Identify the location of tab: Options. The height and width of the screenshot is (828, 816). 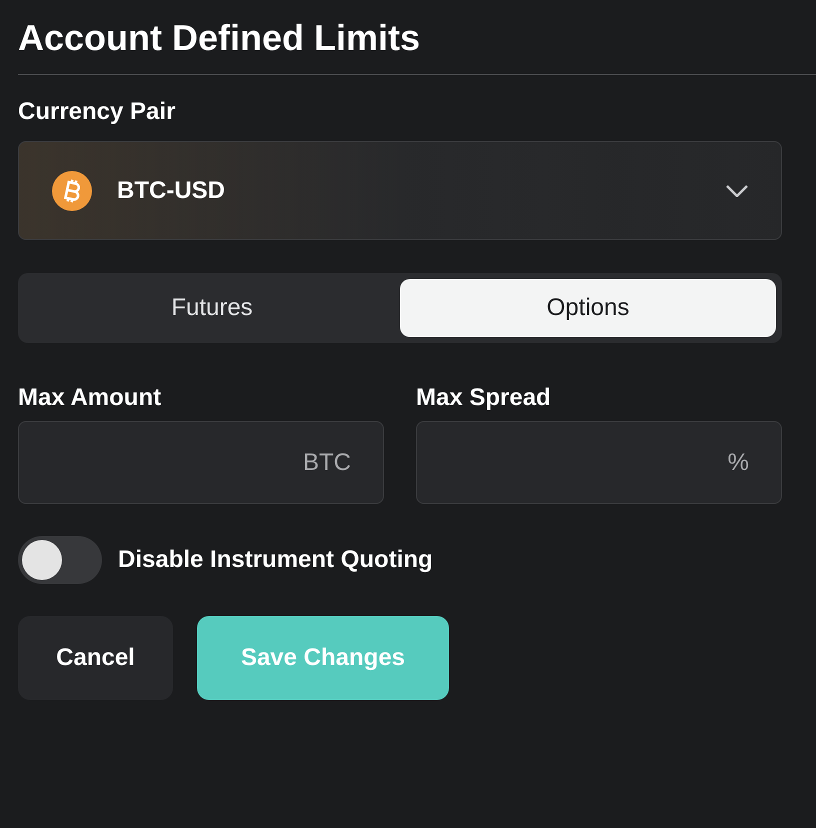
(588, 308).